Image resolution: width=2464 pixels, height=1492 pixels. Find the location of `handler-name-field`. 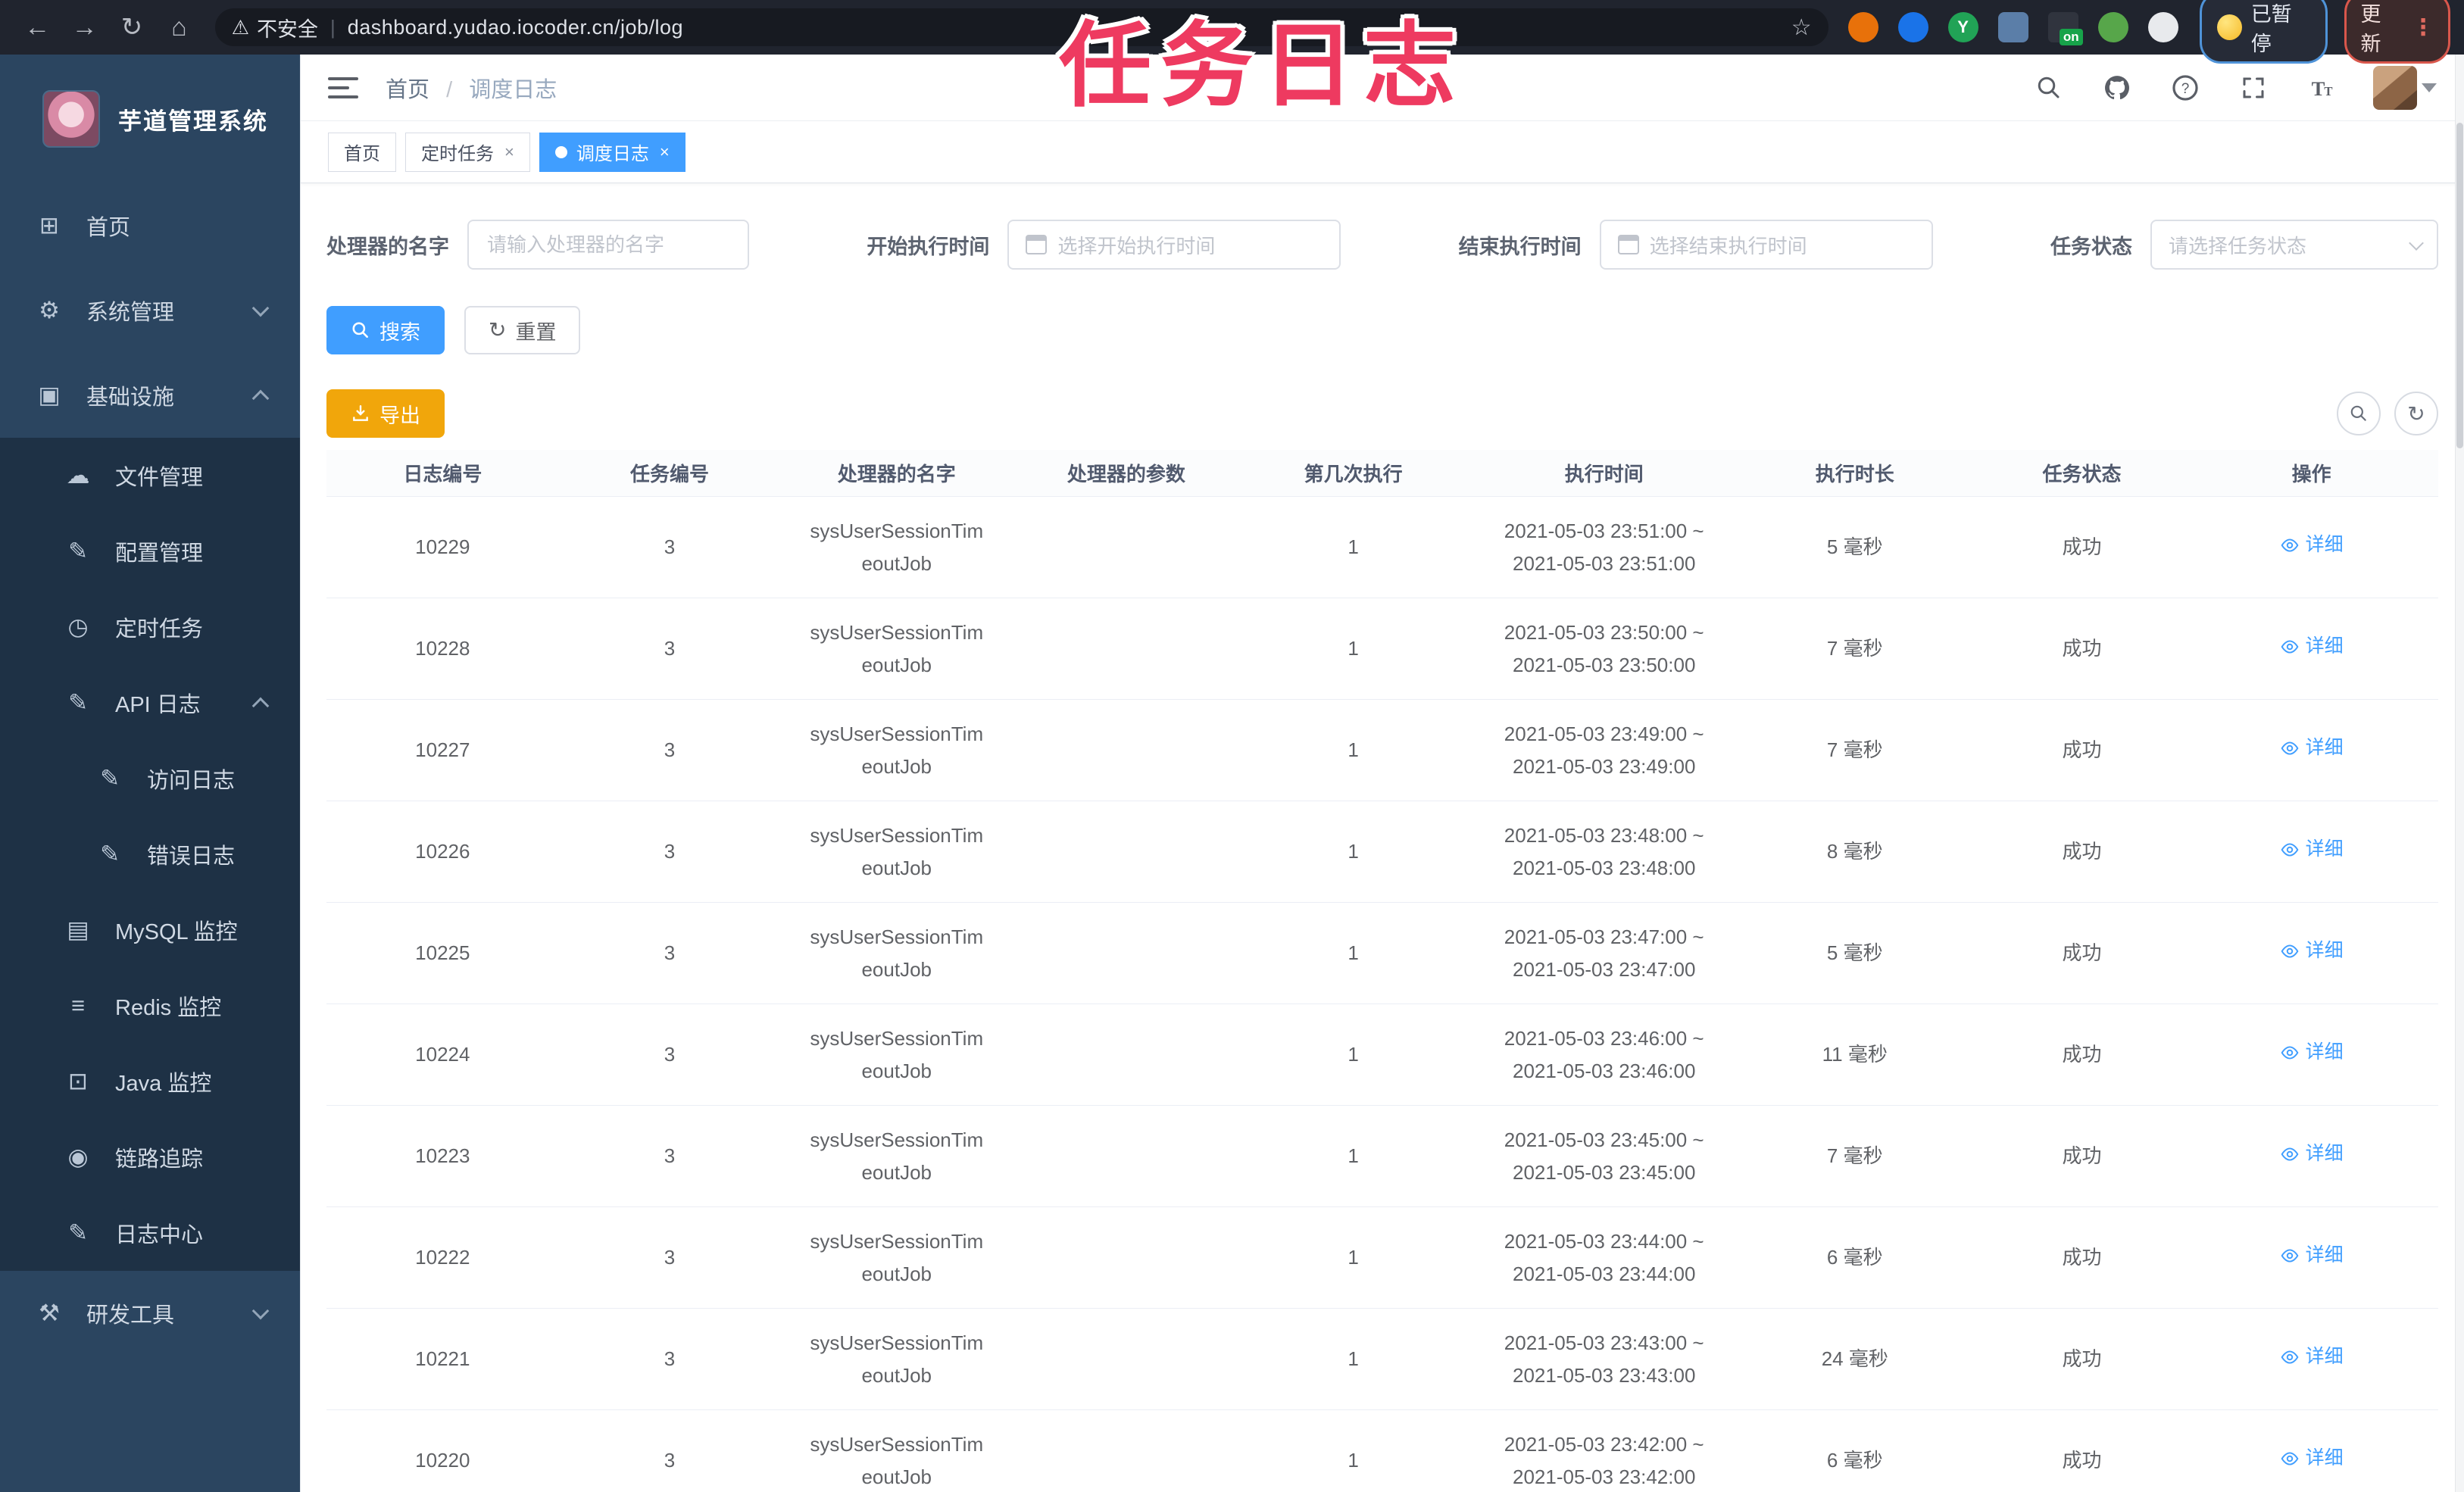

handler-name-field is located at coordinates (608, 245).